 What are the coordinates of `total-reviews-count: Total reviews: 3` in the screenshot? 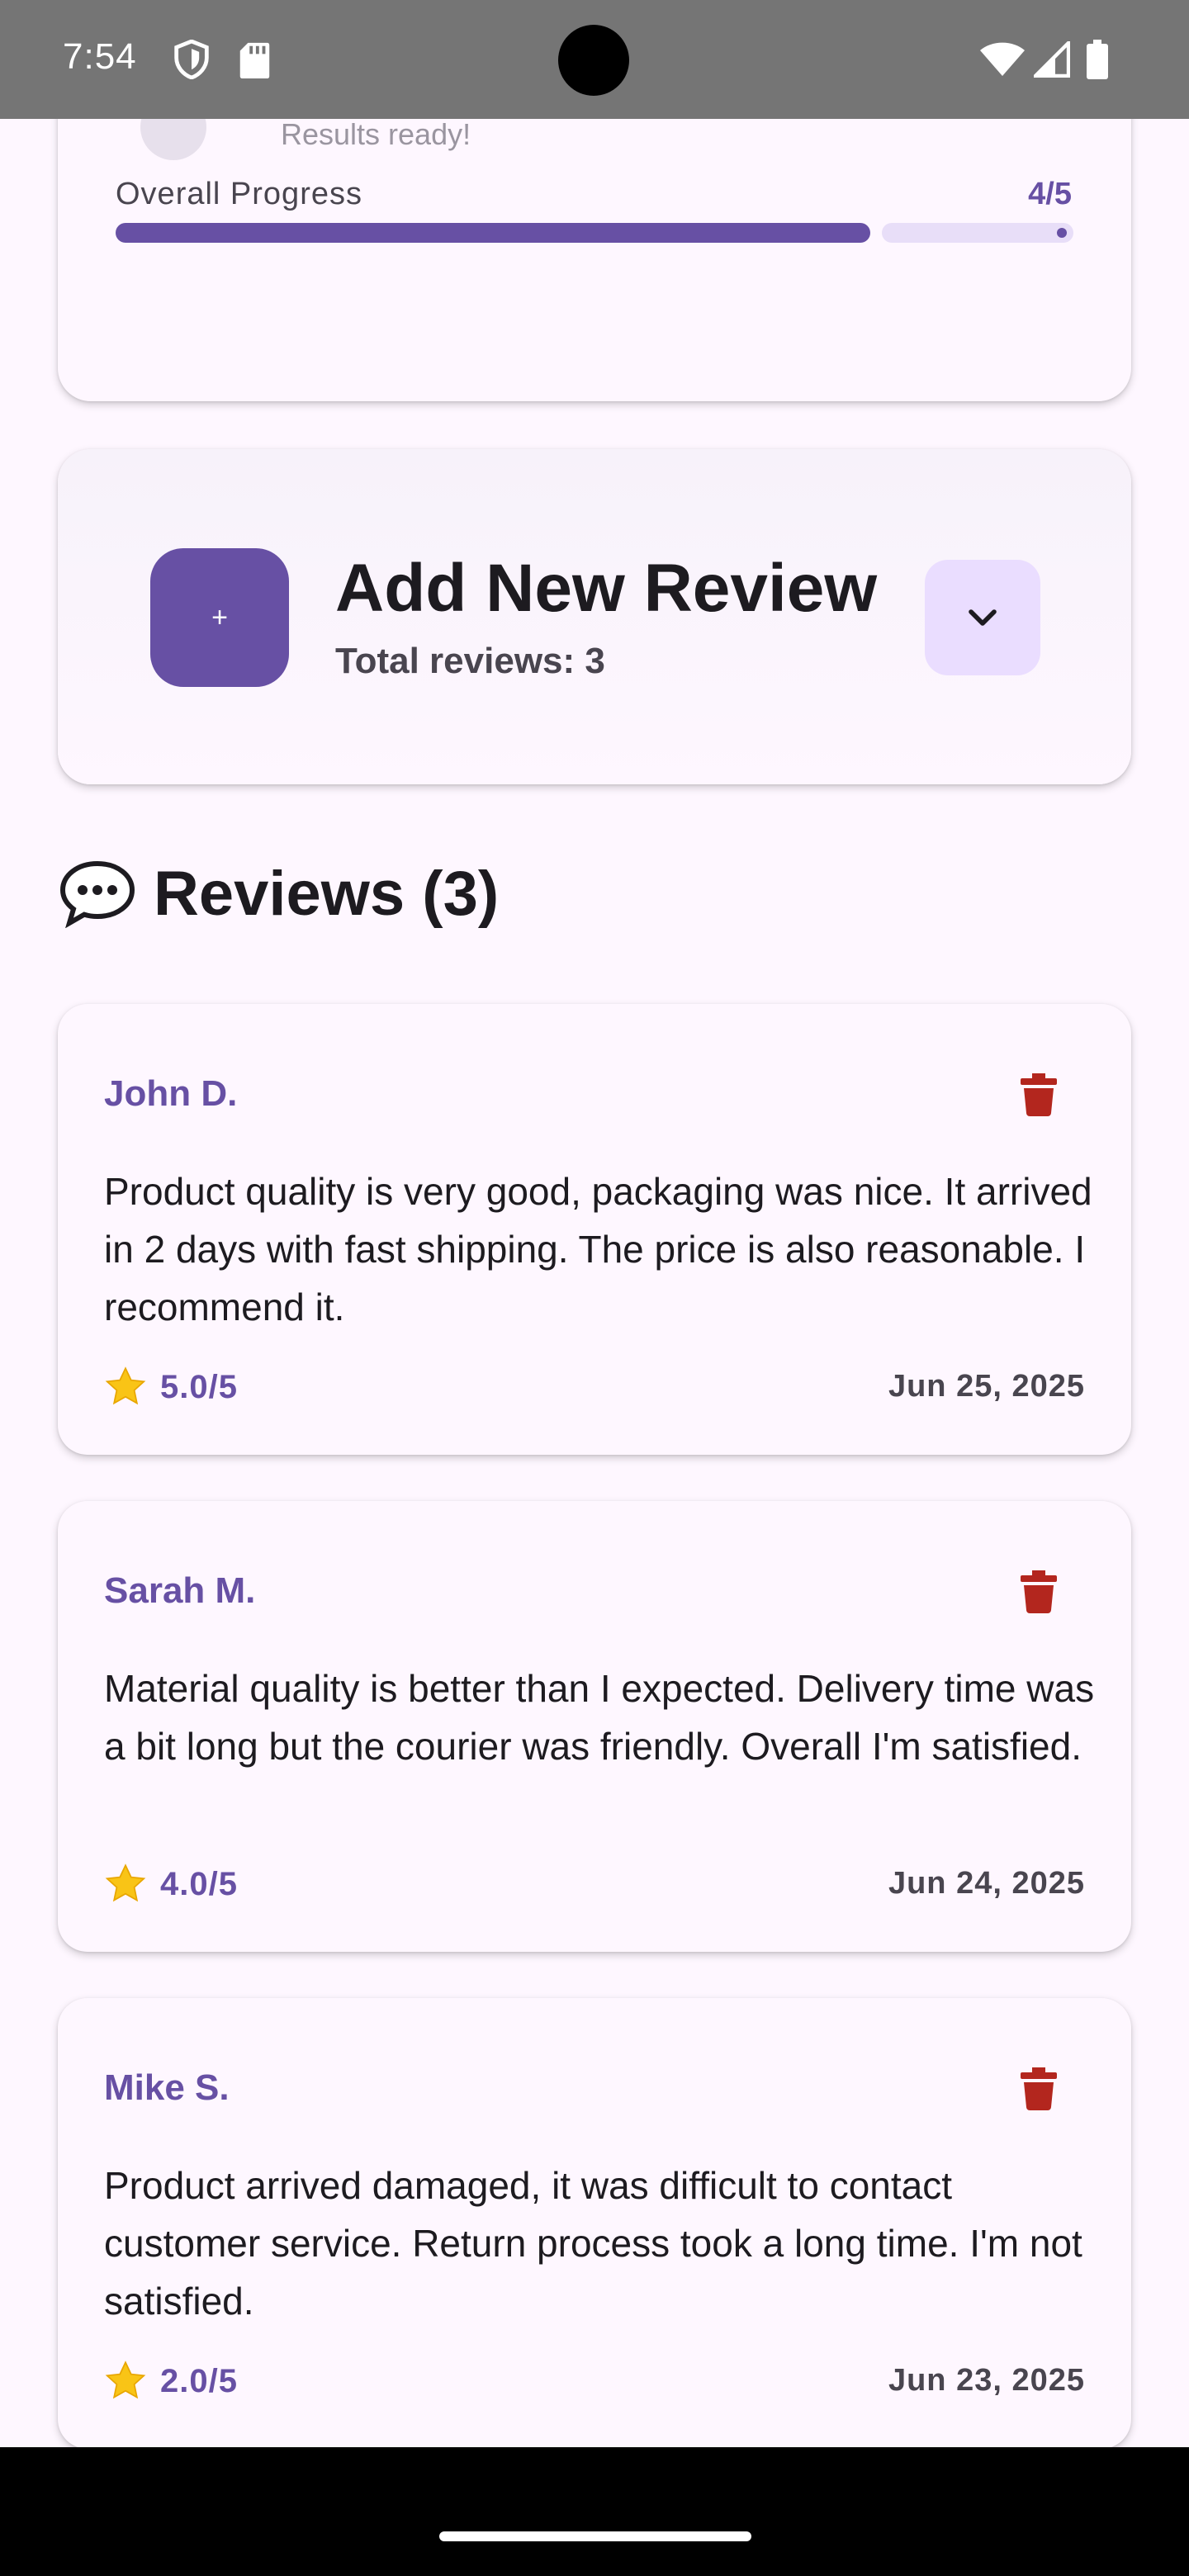 It's located at (470, 661).